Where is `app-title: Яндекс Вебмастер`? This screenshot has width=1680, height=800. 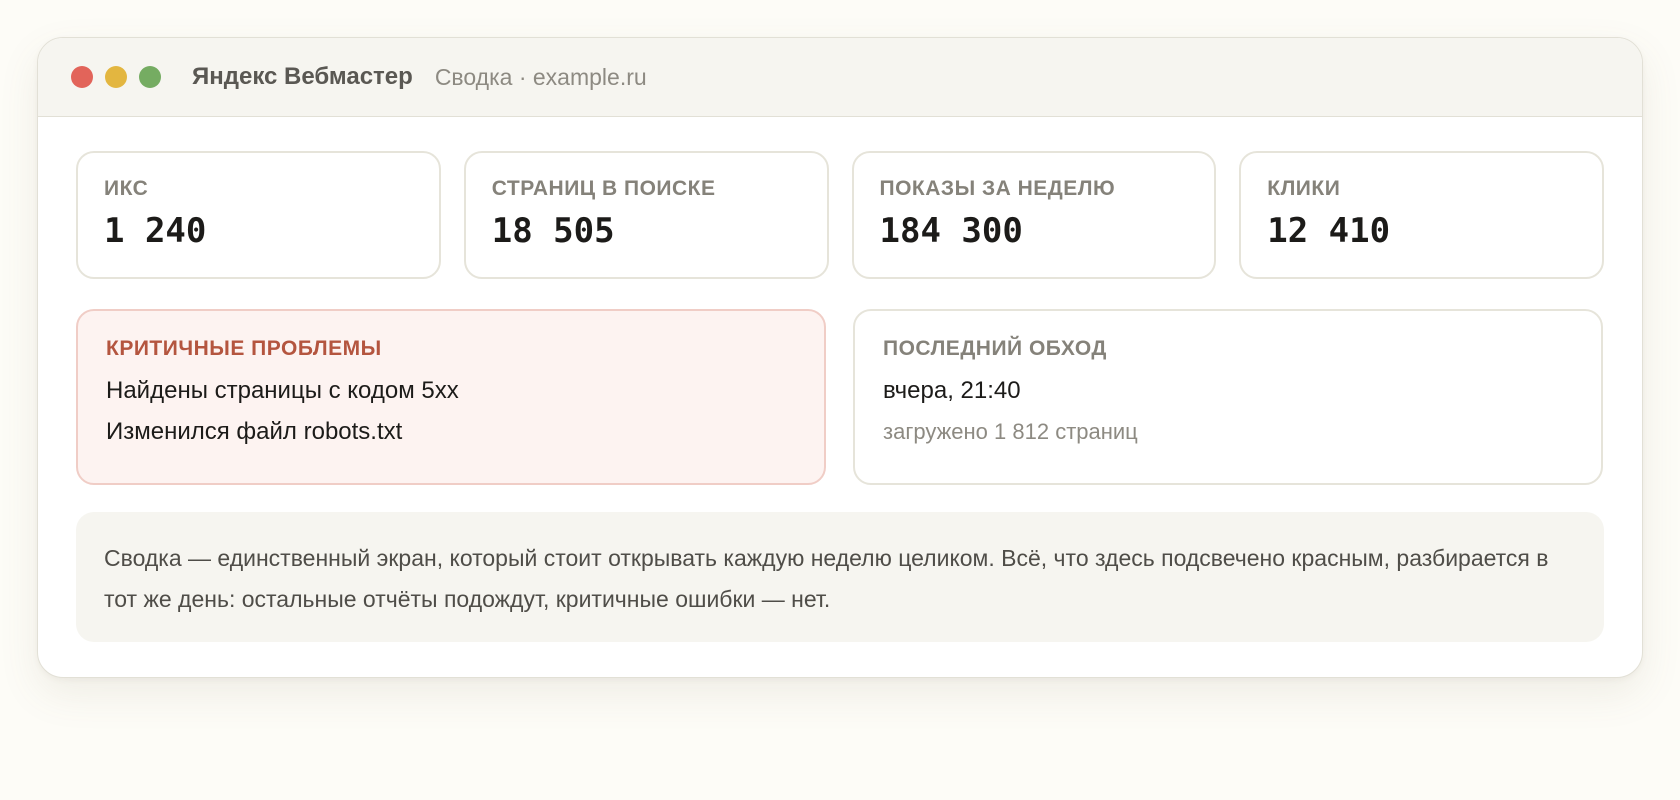
app-title: Яндекс Вебмастер is located at coordinates (302, 76).